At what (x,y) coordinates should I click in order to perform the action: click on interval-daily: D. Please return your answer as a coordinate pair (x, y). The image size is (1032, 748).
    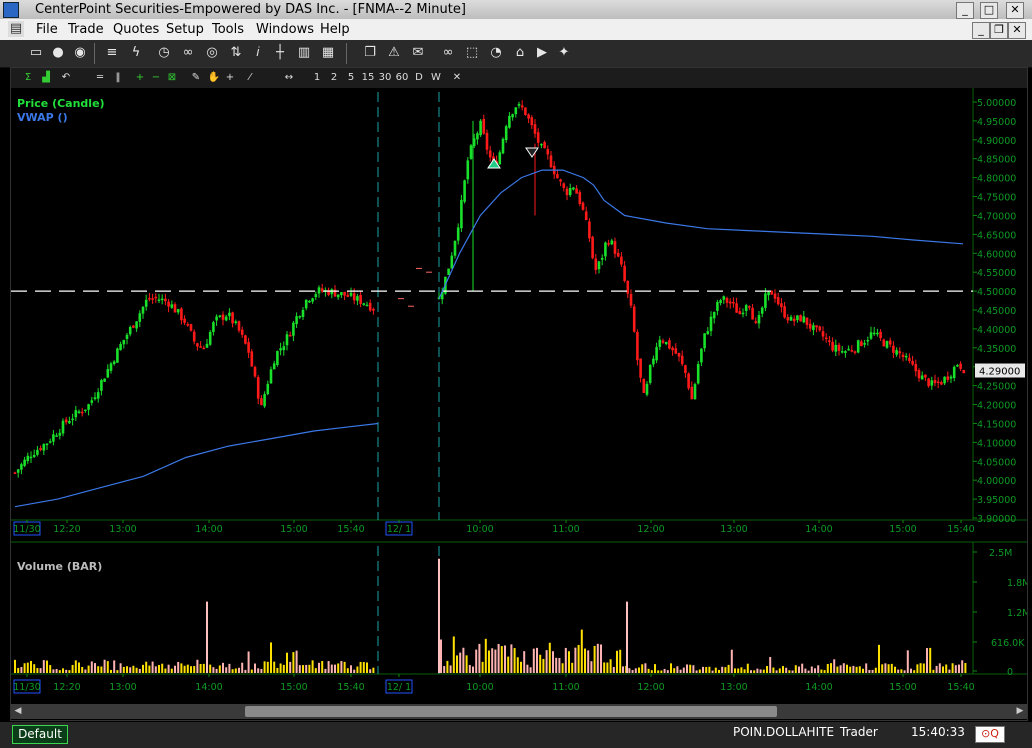
    Looking at the image, I should click on (419, 78).